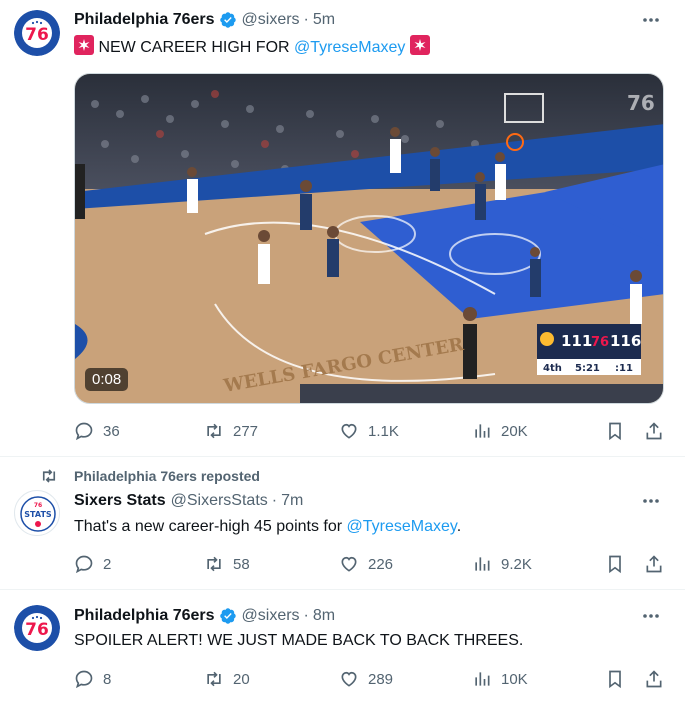 This screenshot has width=685, height=704. I want to click on views-button: 9.2K, so click(502, 564).